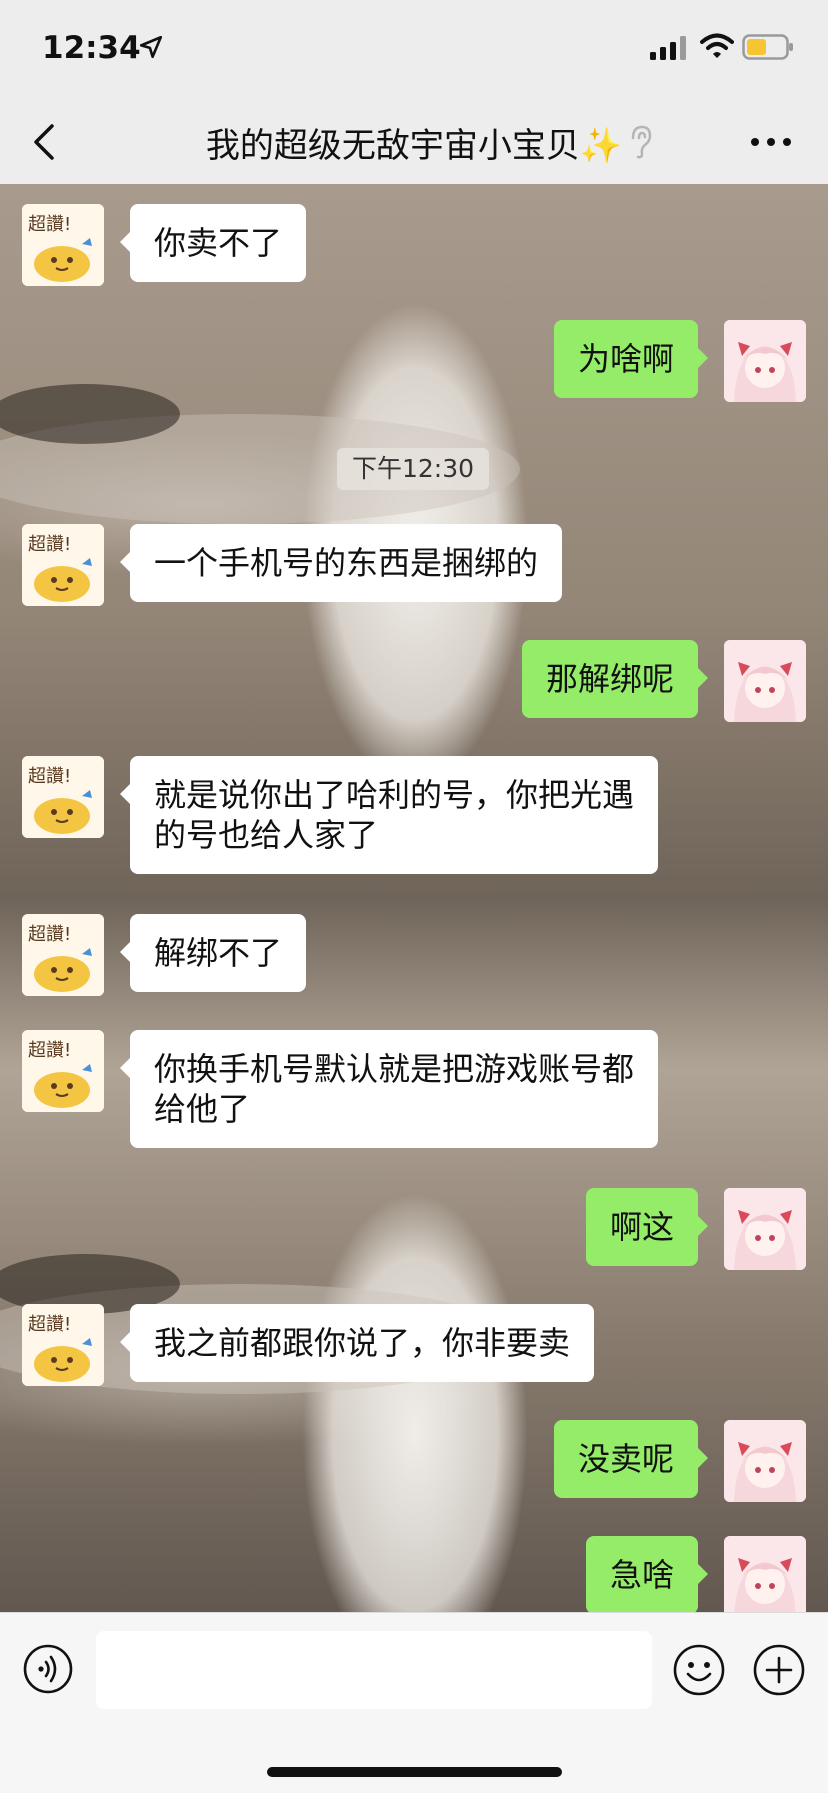  I want to click on message-bubble: 解绑不了, so click(213, 953).